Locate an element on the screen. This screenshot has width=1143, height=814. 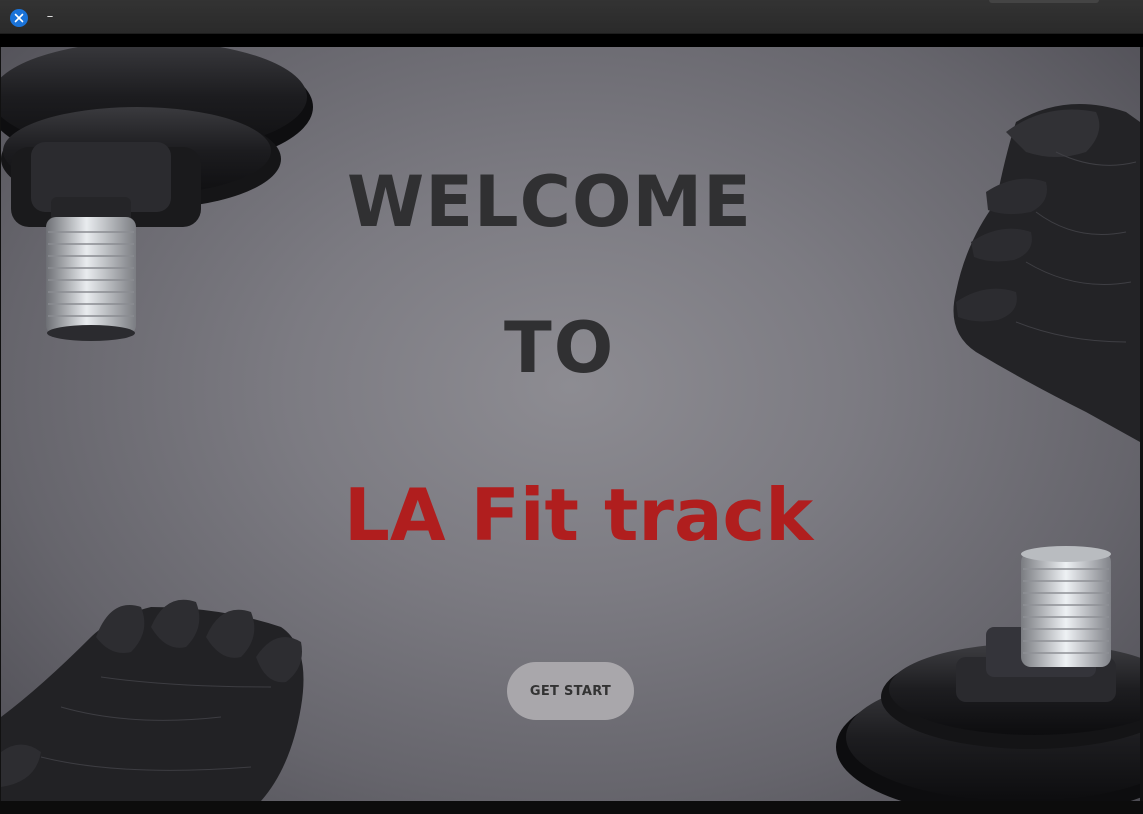
title-bar-accent is located at coordinates (1044, 1).